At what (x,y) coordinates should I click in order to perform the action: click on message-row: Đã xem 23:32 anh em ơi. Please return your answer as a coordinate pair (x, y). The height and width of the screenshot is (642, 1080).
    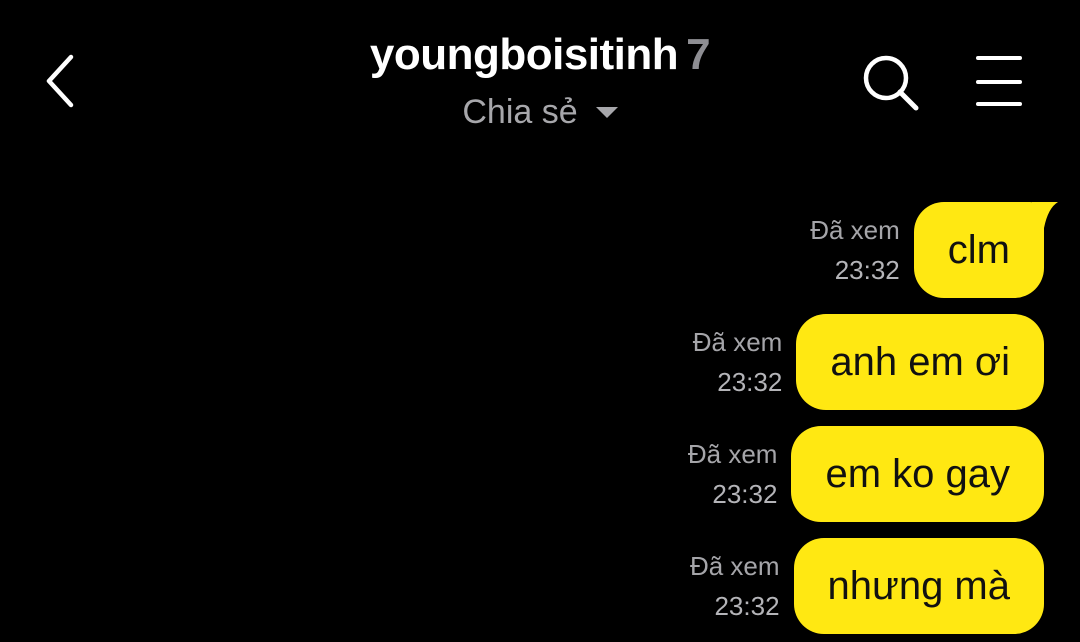
    Looking at the image, I should click on (868, 362).